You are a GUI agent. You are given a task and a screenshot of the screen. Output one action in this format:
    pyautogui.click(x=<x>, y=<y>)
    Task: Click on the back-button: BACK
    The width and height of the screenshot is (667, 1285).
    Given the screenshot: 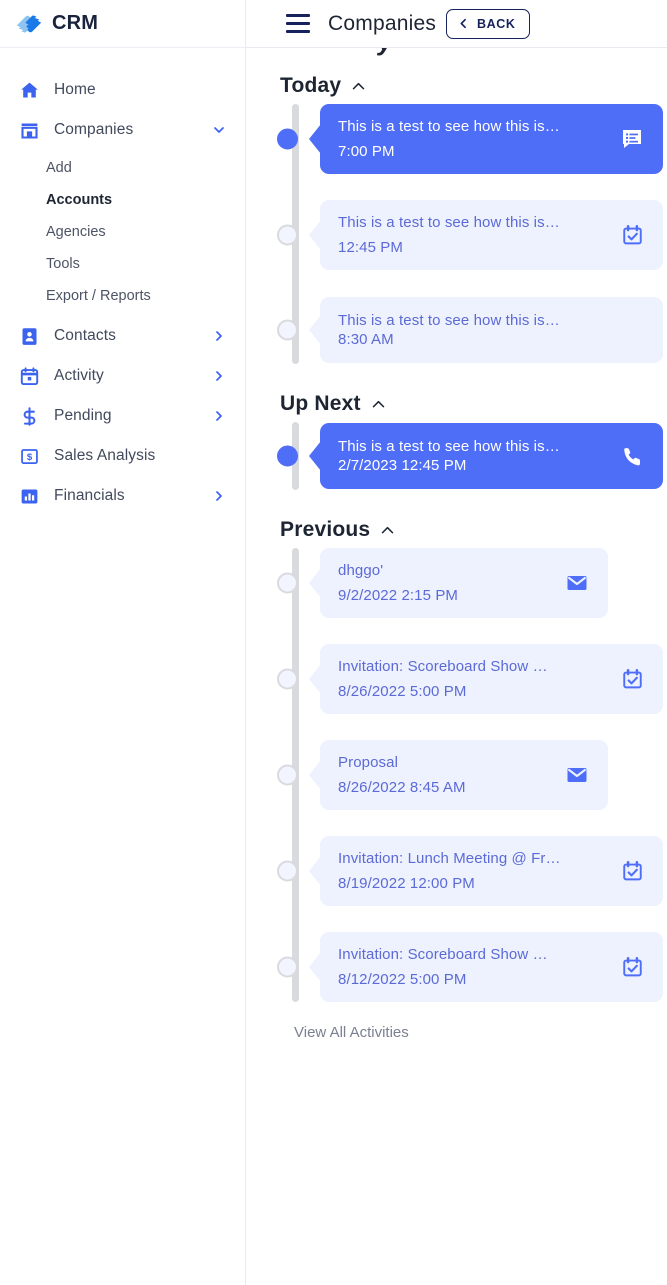 What is the action you would take?
    pyautogui.click(x=488, y=23)
    